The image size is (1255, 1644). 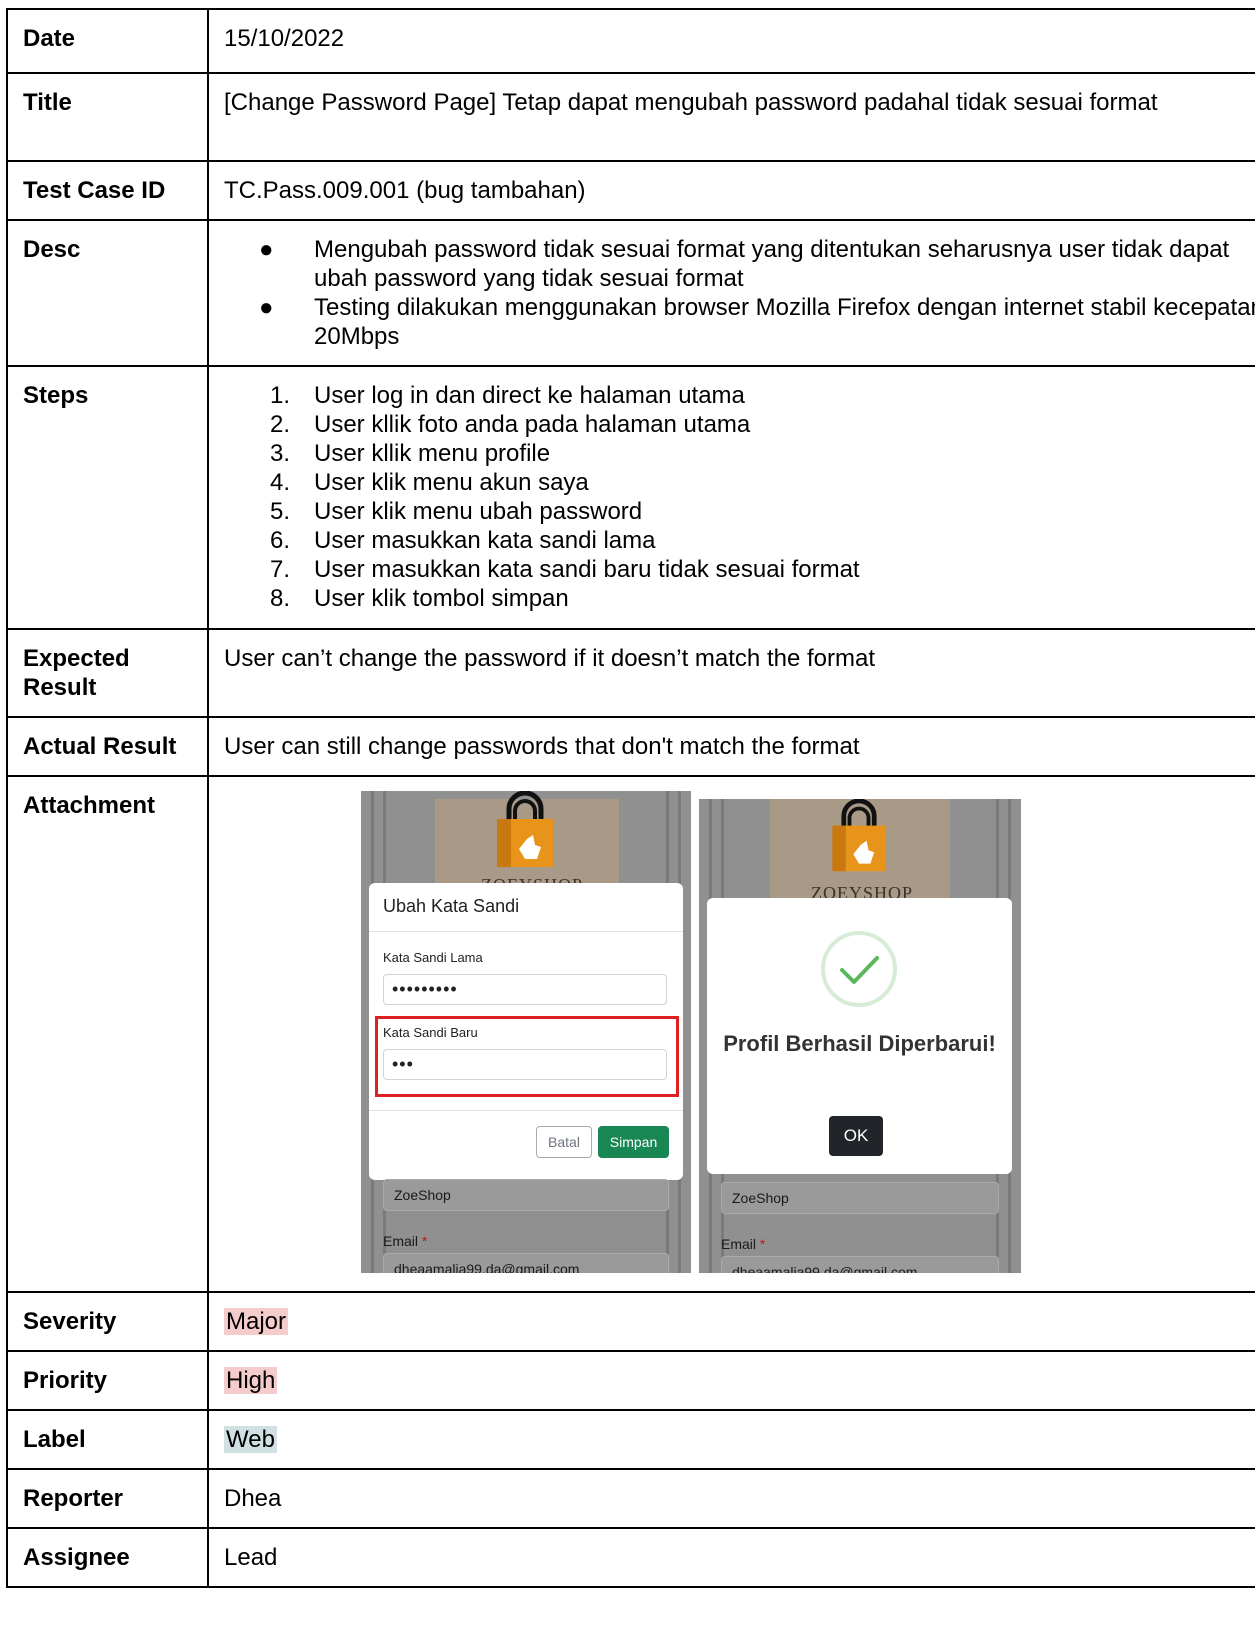 I want to click on desc-label: Desc, so click(x=107, y=293).